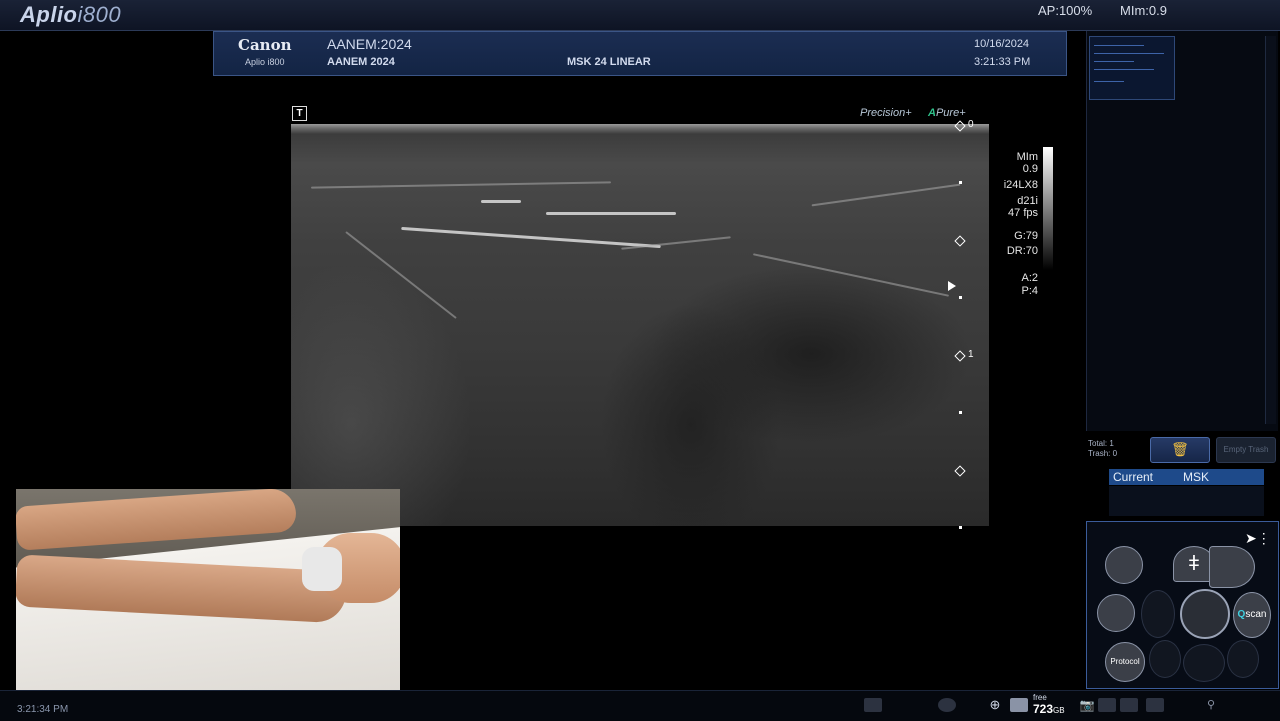 The width and height of the screenshot is (1280, 721). Describe the element at coordinates (971, 354) in the screenshot. I see `depth-label: 1` at that location.